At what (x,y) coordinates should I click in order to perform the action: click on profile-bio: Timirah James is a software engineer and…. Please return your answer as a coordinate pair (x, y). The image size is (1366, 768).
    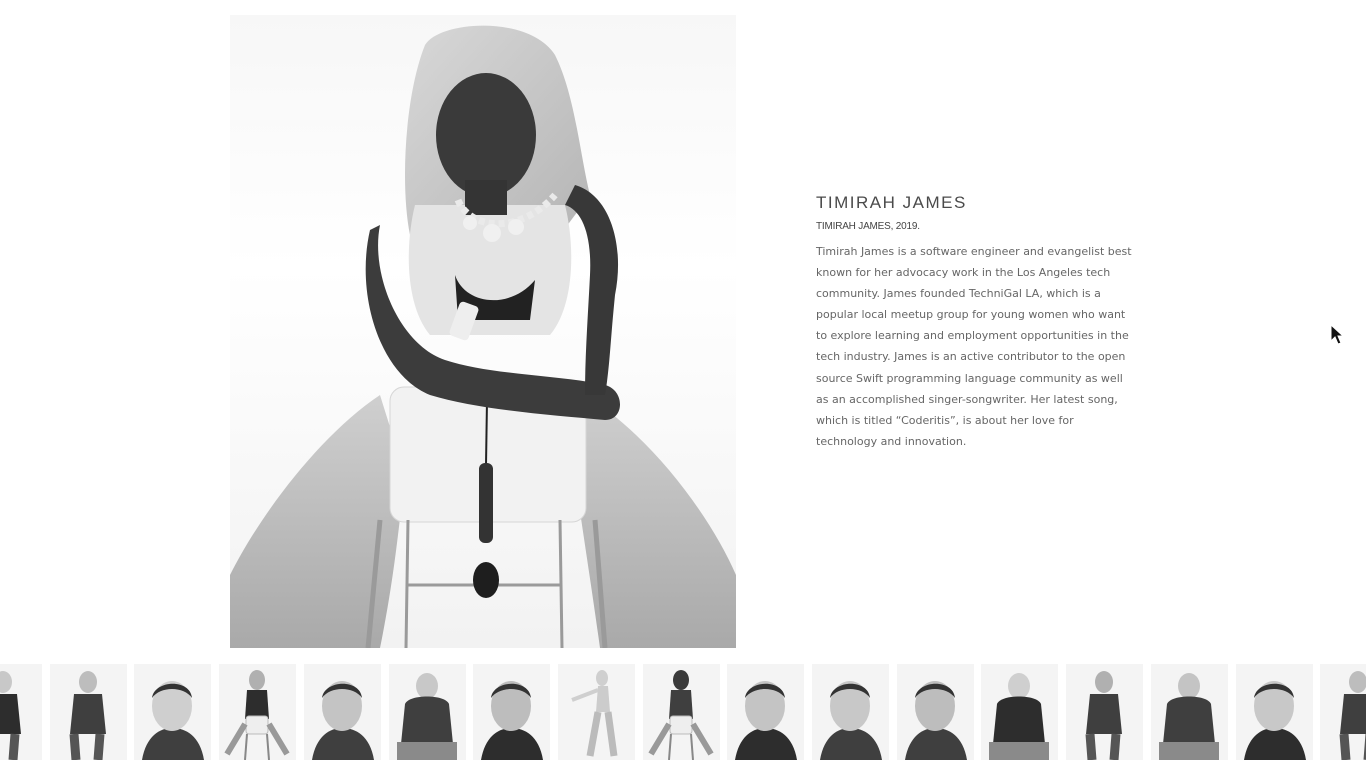
    Looking at the image, I should click on (974, 346).